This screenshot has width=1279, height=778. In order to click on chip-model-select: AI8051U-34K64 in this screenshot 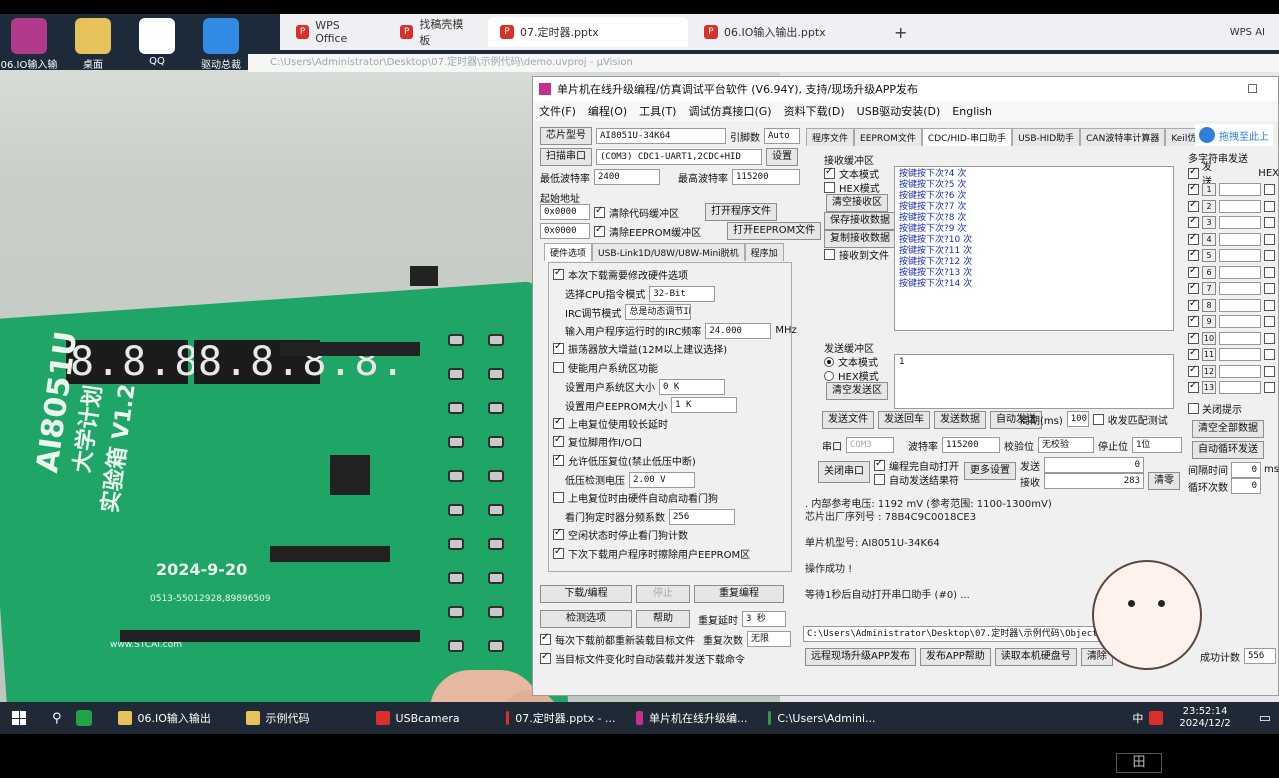, I will do `click(661, 136)`.